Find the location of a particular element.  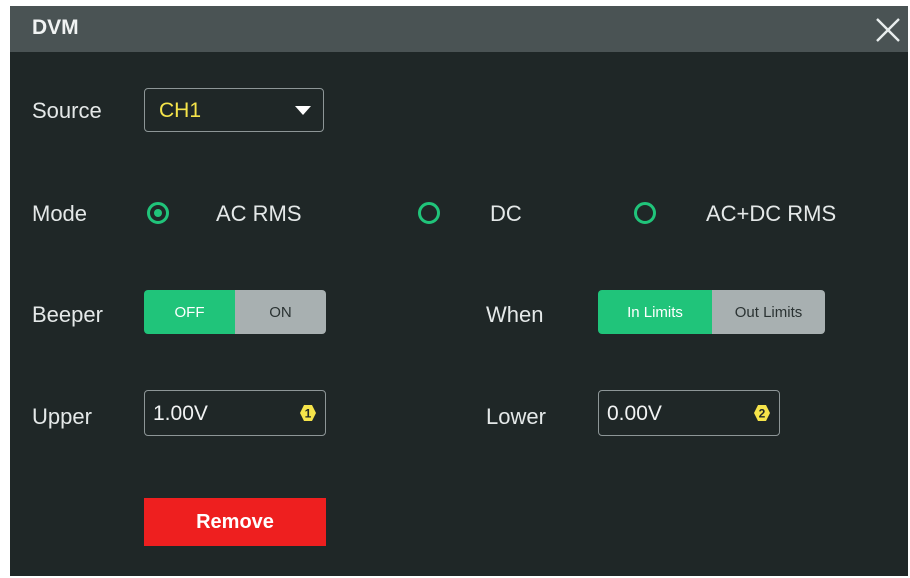

knob-1-icon: 1 is located at coordinates (308, 413).